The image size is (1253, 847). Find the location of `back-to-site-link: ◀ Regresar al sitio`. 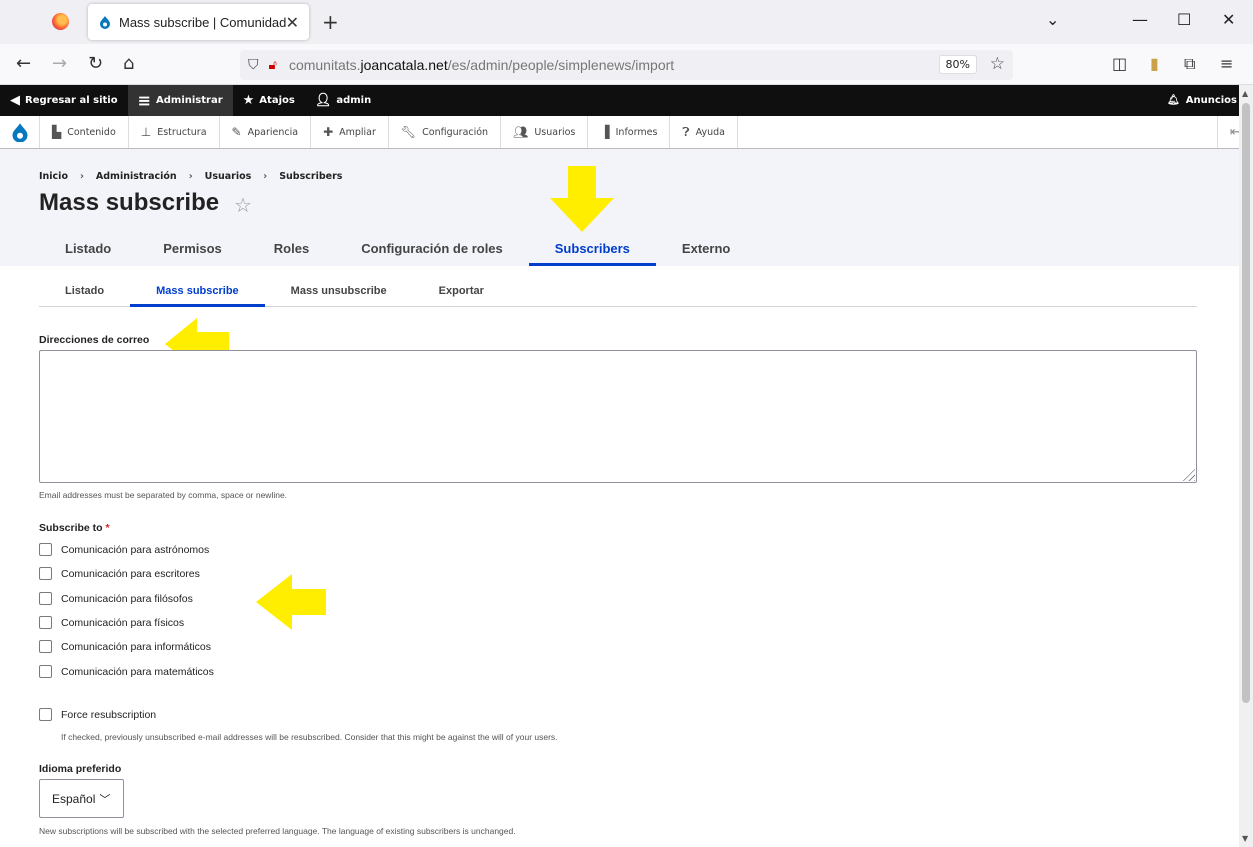

back-to-site-link: ◀ Regresar al sitio is located at coordinates (64, 100).